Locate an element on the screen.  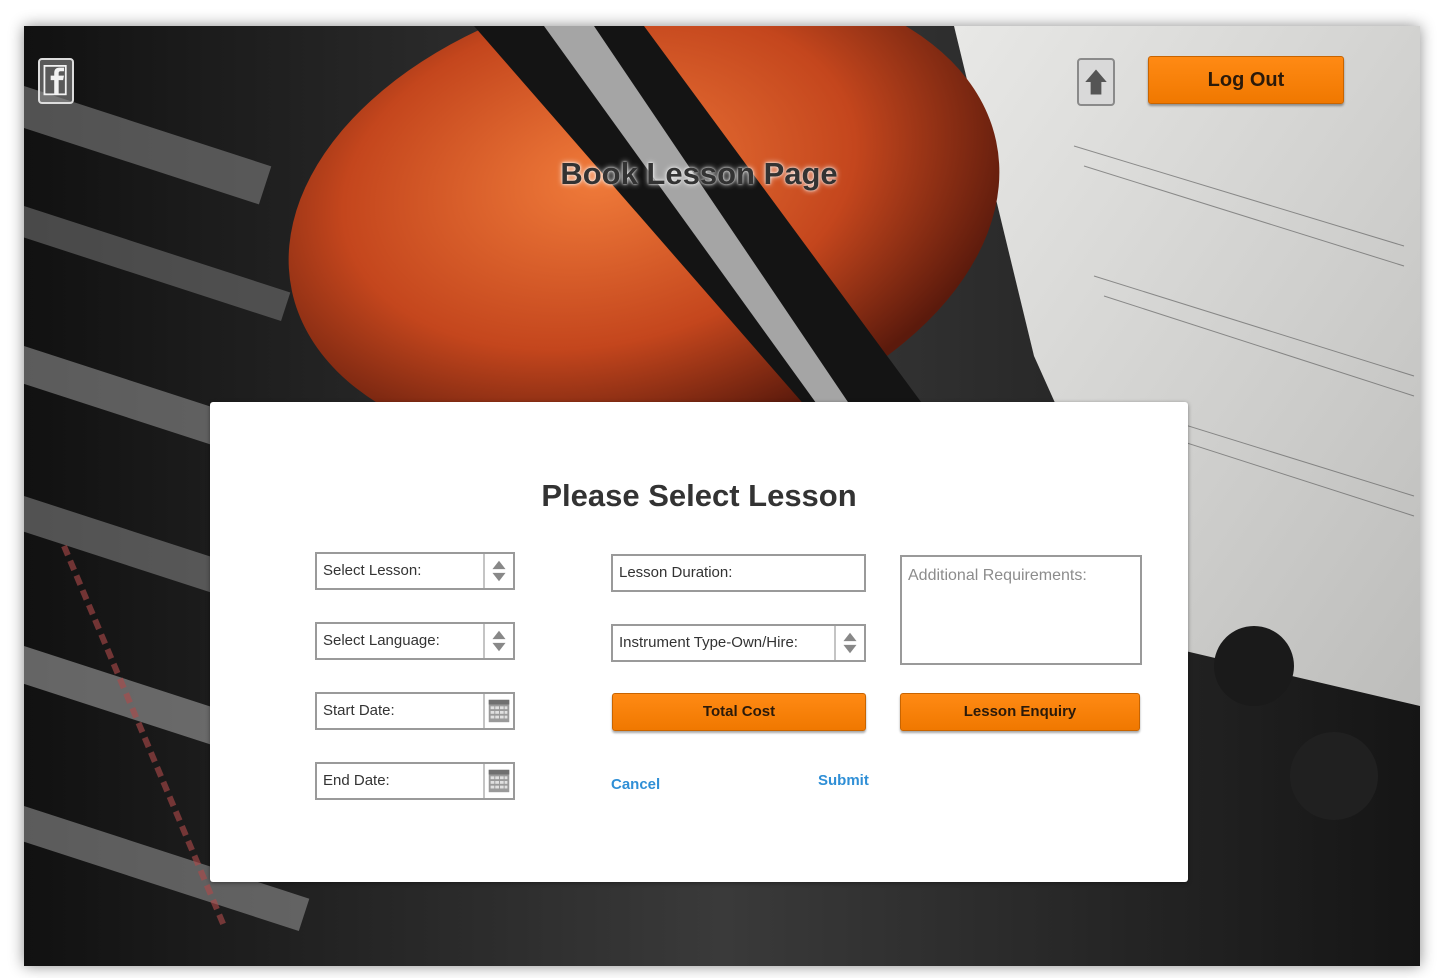
select-lesson-dropdown: Select Lesson: is located at coordinates (415, 571).